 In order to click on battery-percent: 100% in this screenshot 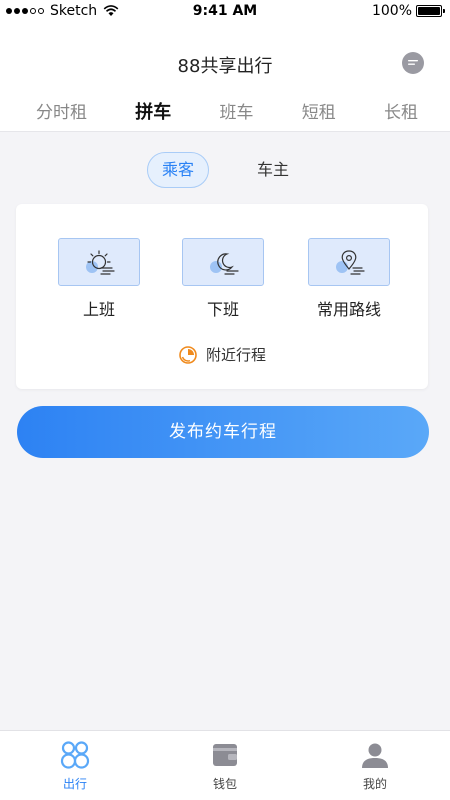, I will do `click(391, 11)`.